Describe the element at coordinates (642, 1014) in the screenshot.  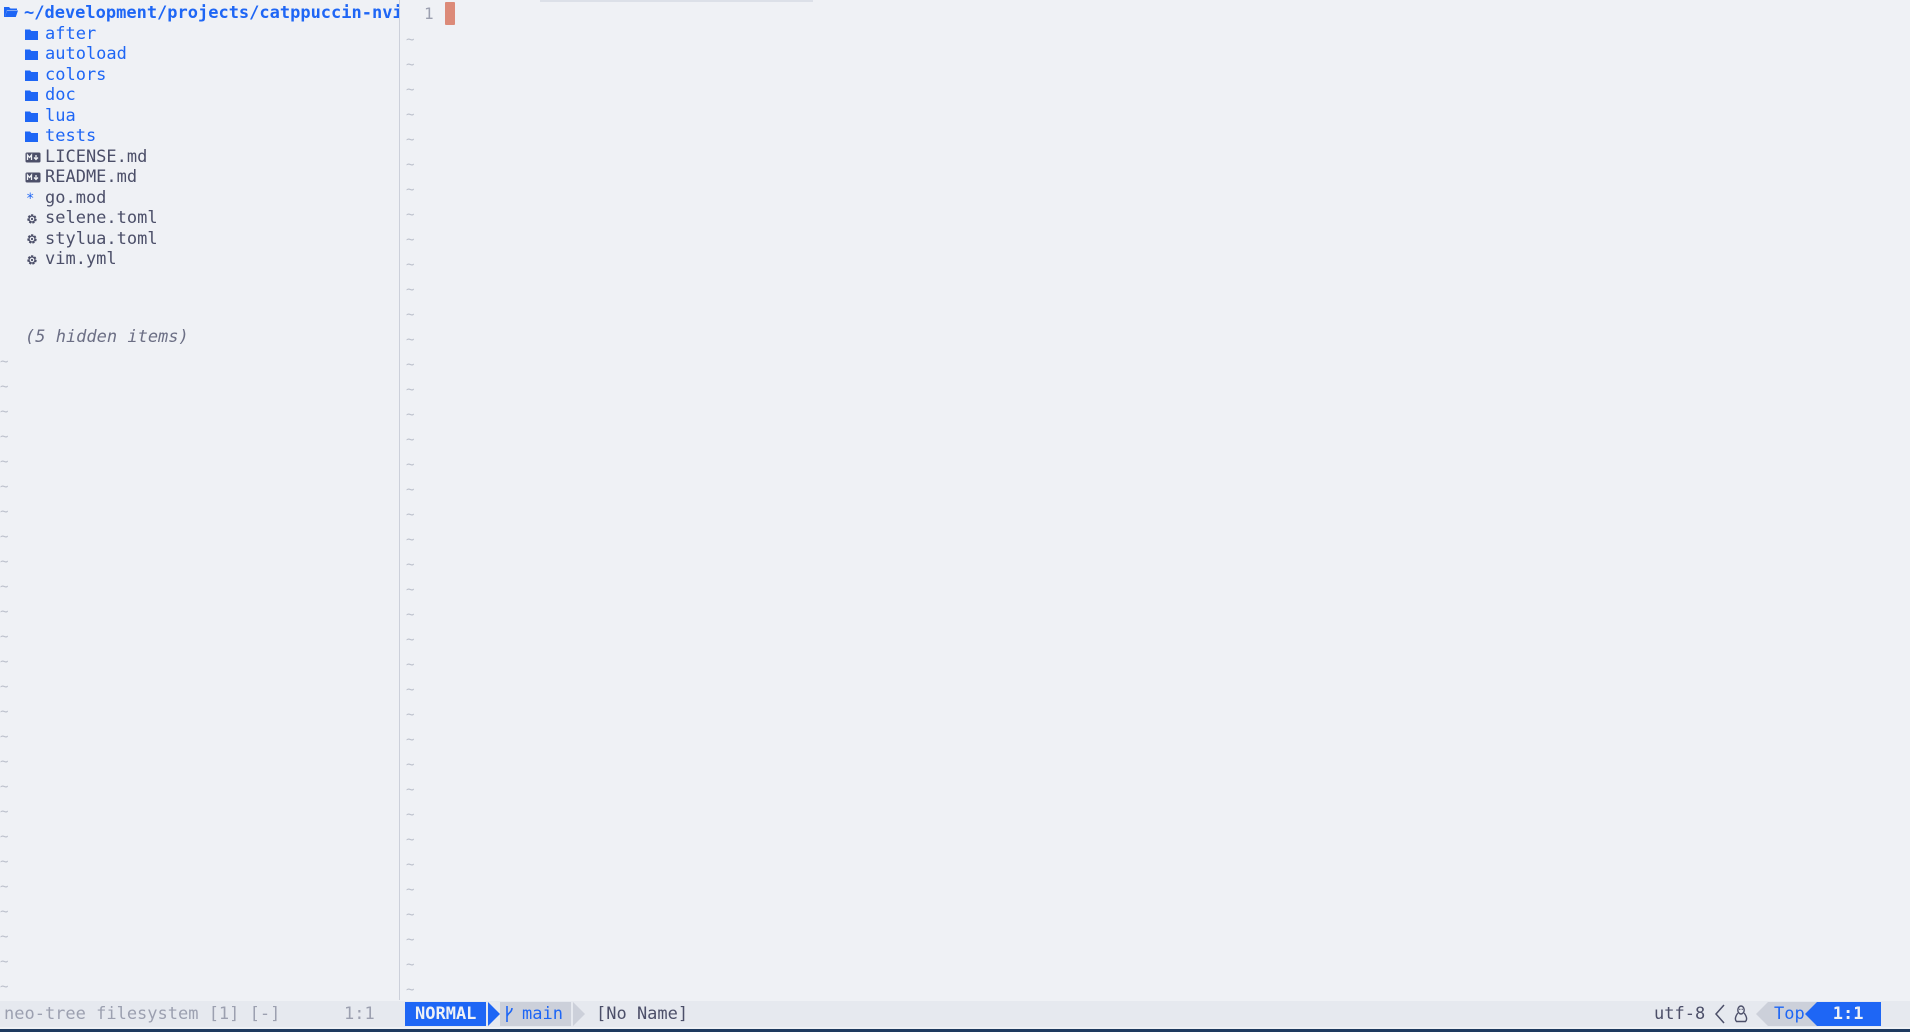
I see `buffer-filename: [No Name]` at that location.